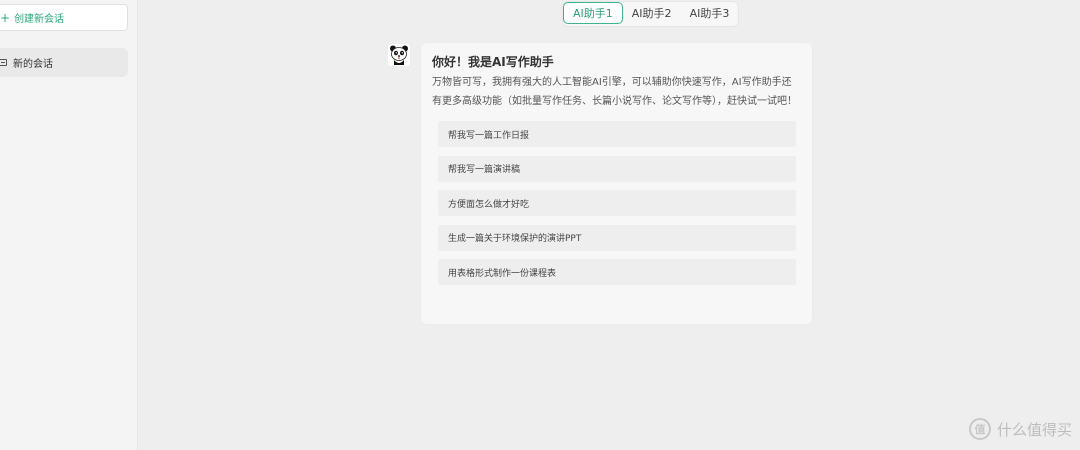 Image resolution: width=1080 pixels, height=450 pixels. Describe the element at coordinates (617, 272) in the screenshot. I see `suggestion-item: 用表格形式制作一份课程表` at that location.